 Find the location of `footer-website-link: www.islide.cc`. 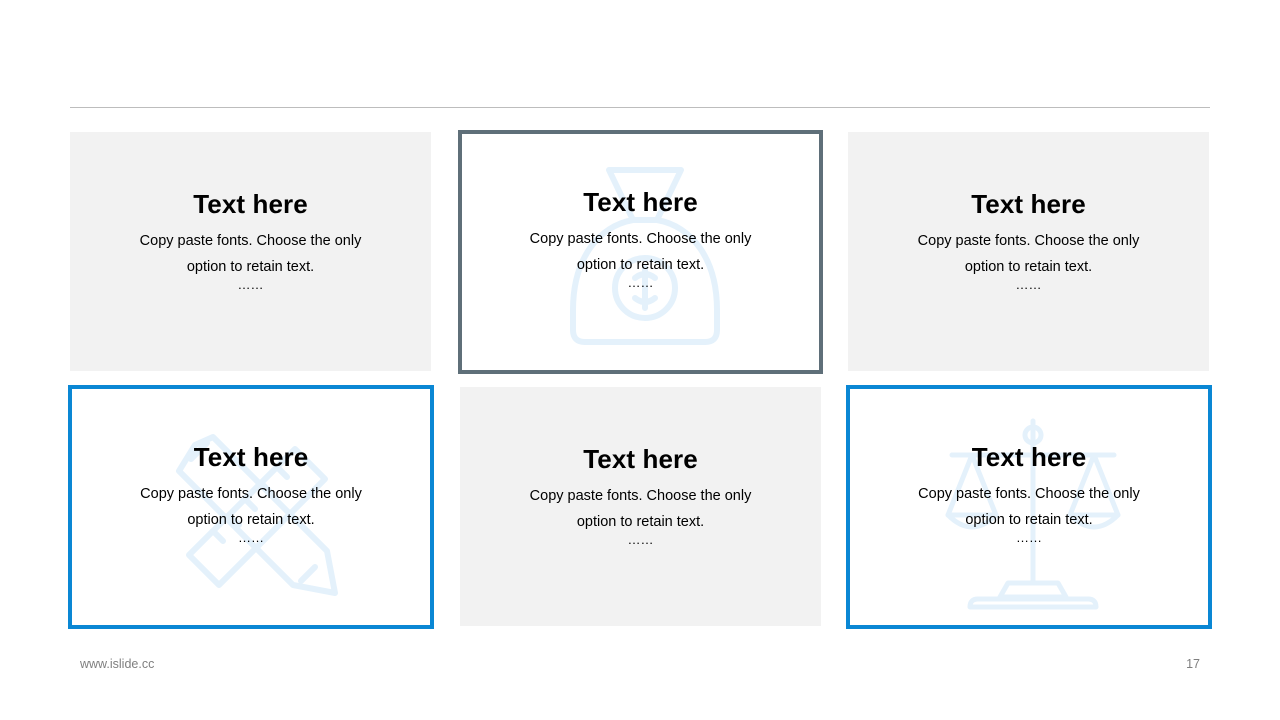

footer-website-link: www.islide.cc is located at coordinates (117, 664).